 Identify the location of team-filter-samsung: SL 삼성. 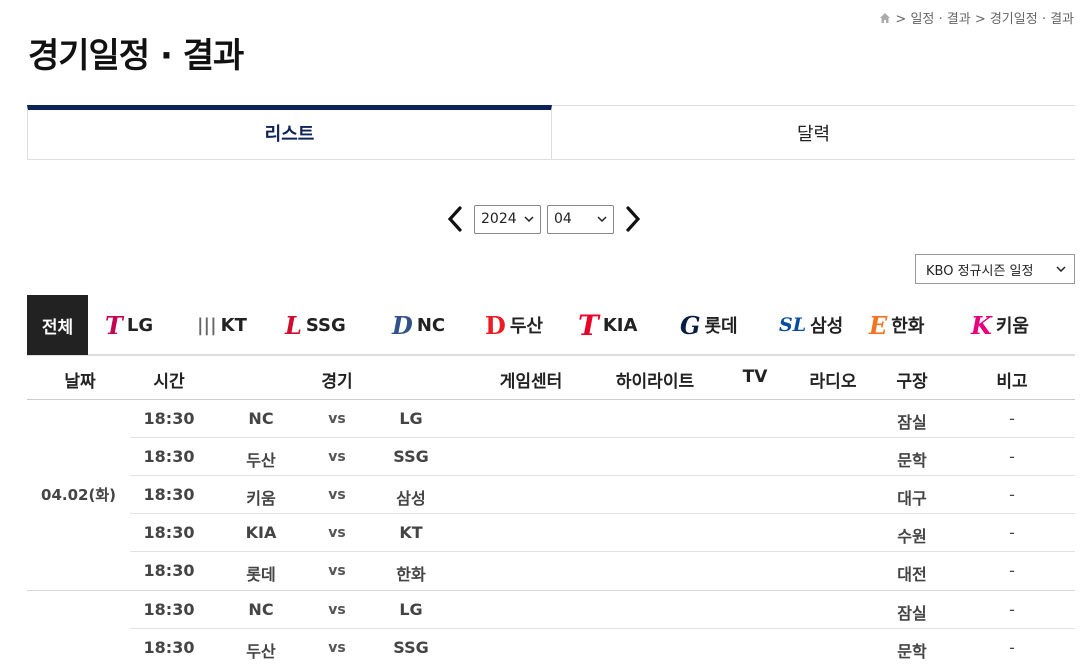
(811, 325).